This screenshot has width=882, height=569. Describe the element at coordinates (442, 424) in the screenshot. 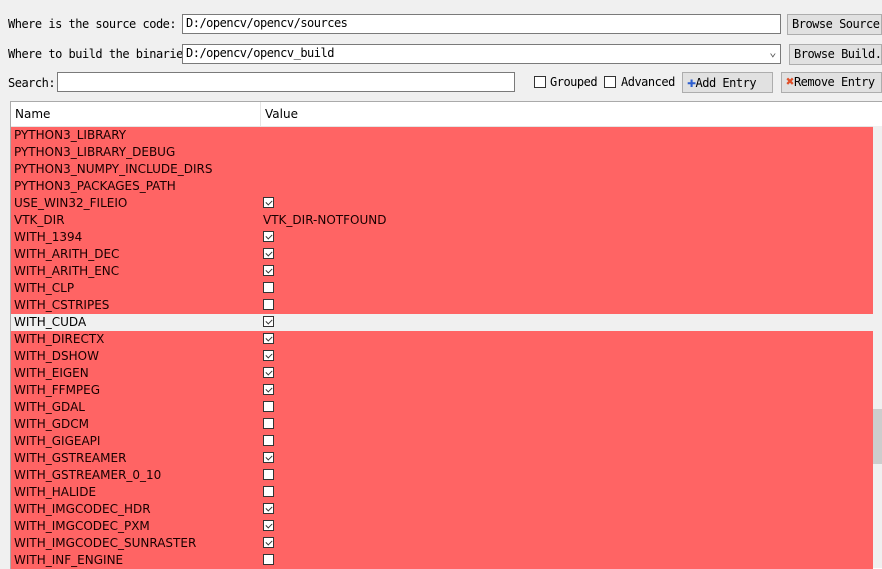

I see `table-row: WITH_GDCM` at that location.